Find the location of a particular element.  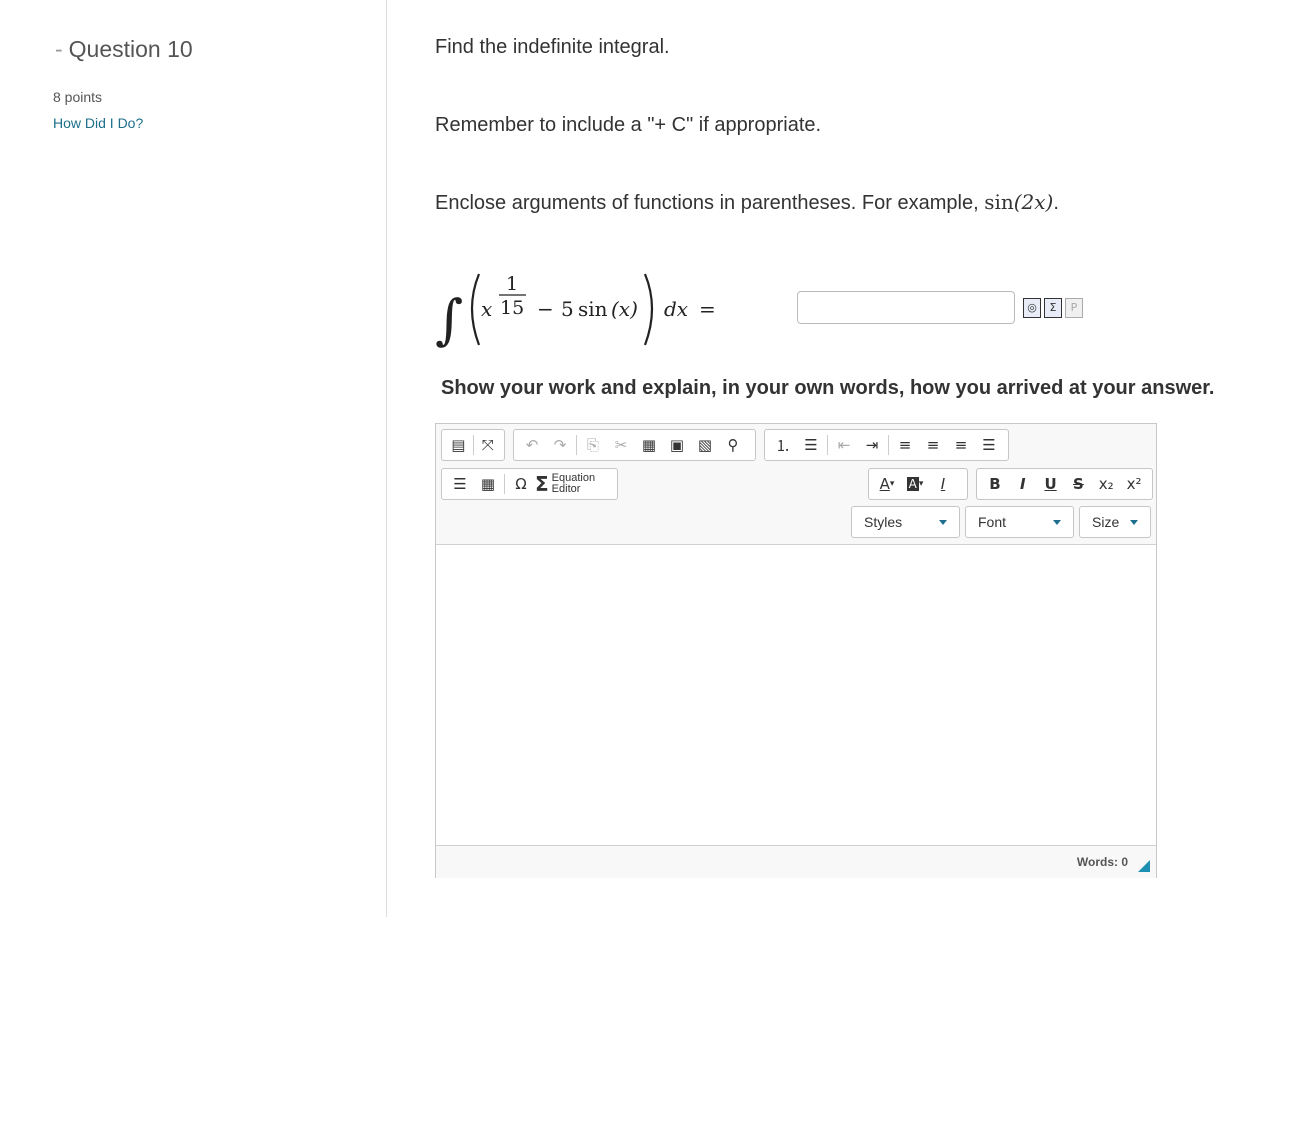

remove-format-button: I is located at coordinates (943, 484).